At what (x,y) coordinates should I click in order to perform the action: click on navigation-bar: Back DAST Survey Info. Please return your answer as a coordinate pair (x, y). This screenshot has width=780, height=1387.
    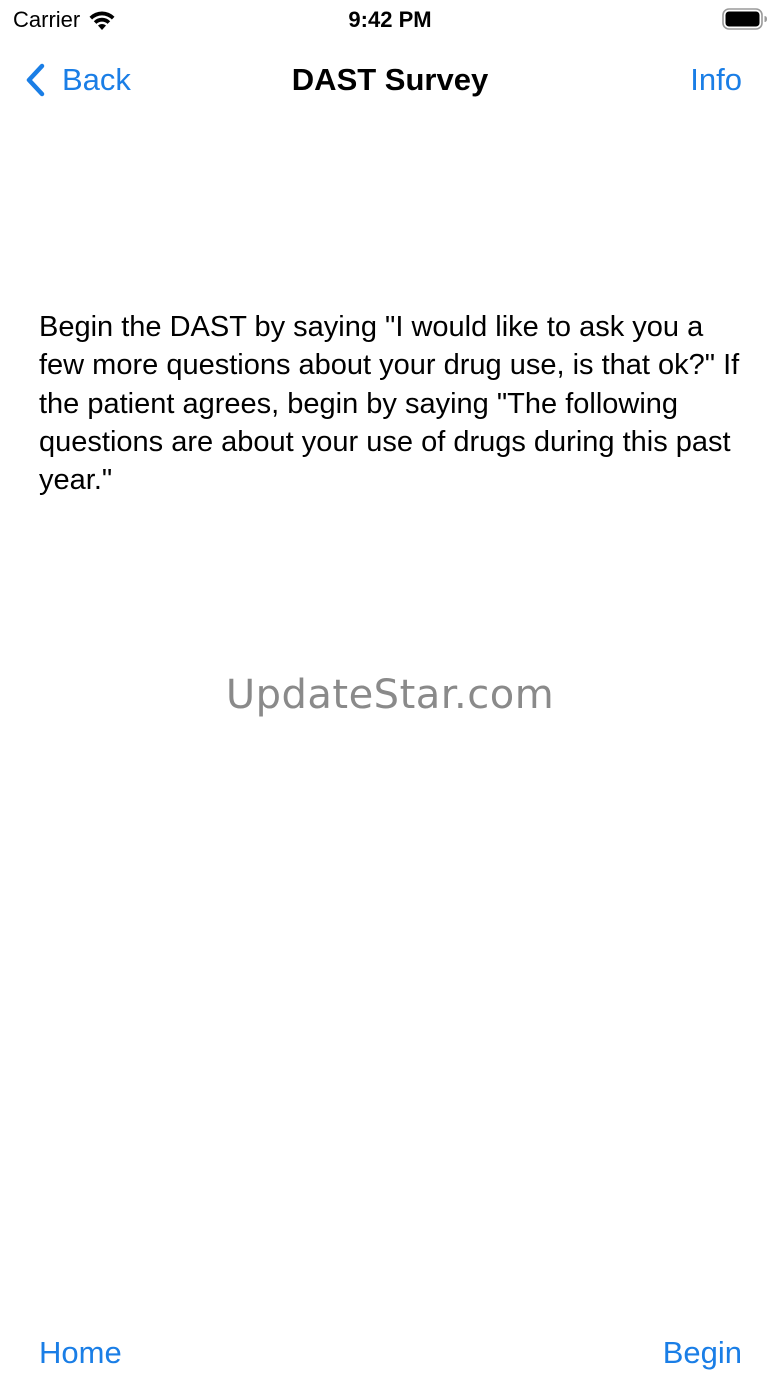
    Looking at the image, I should click on (390, 80).